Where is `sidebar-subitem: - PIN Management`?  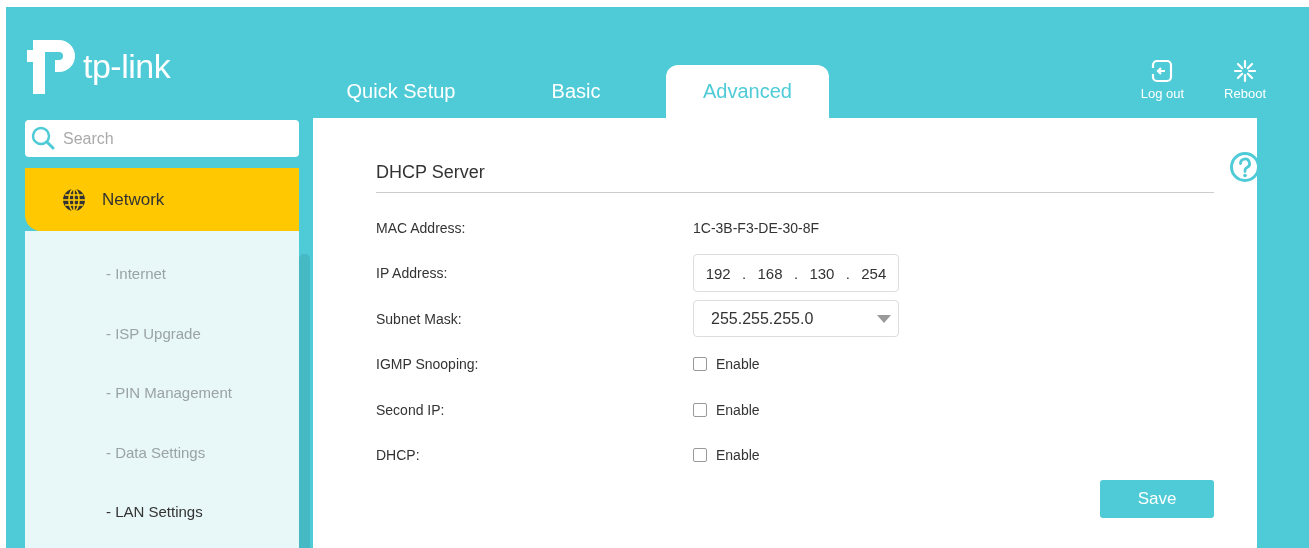
sidebar-subitem: - PIN Management is located at coordinates (162, 393).